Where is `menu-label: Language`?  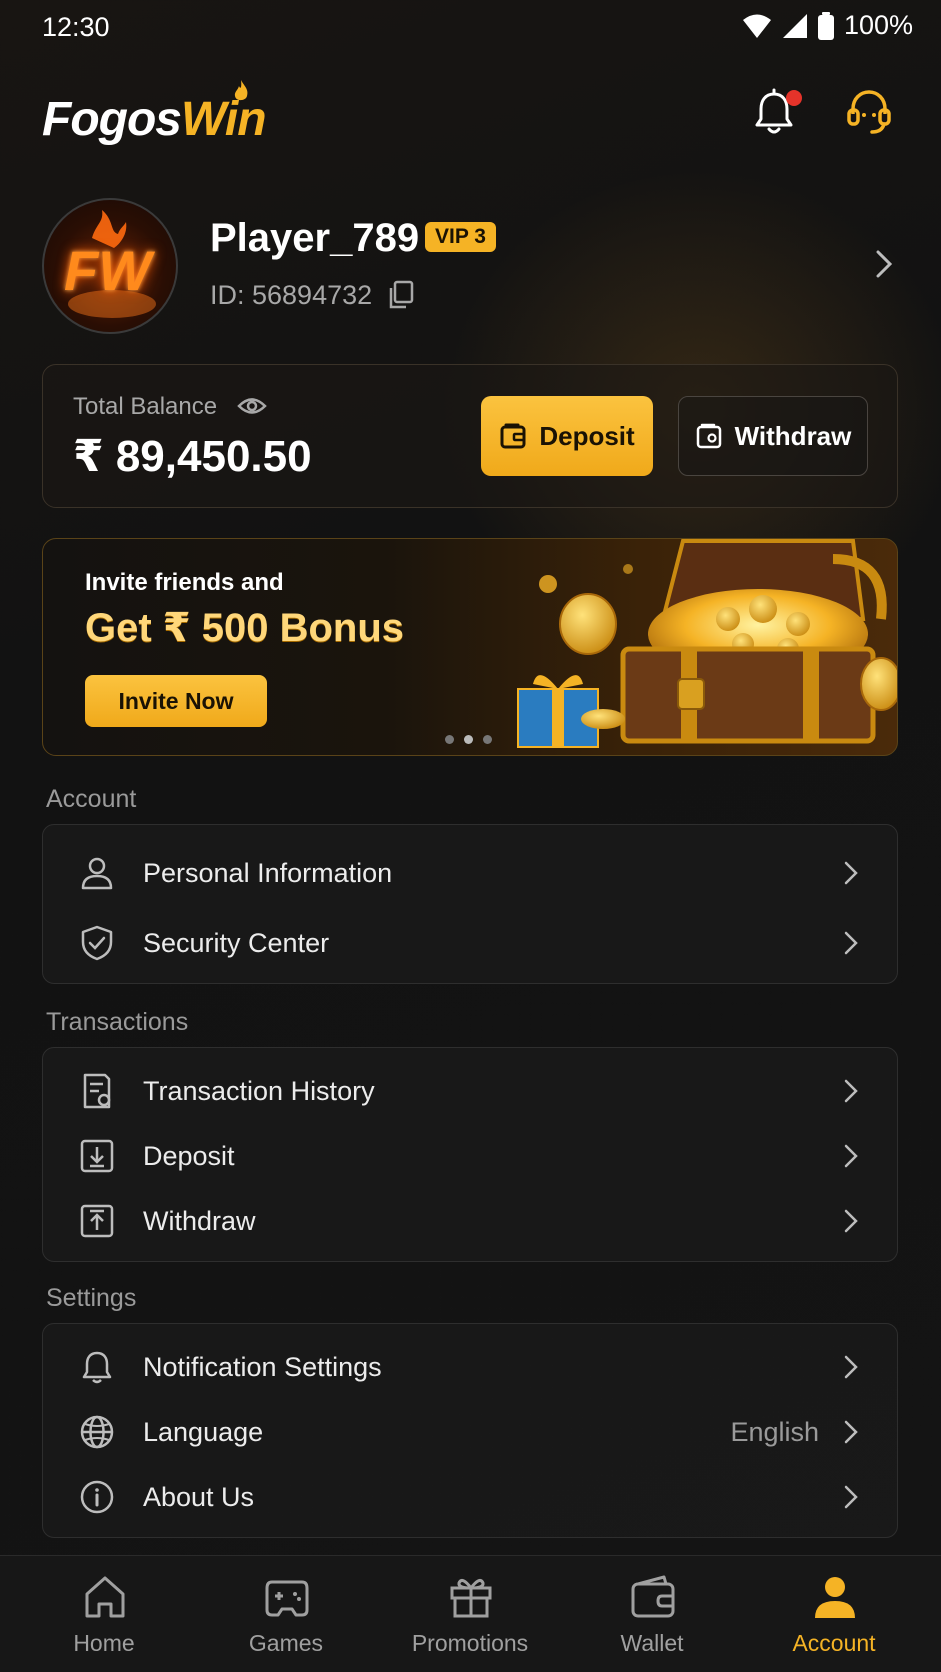
menu-label: Language is located at coordinates (203, 1432).